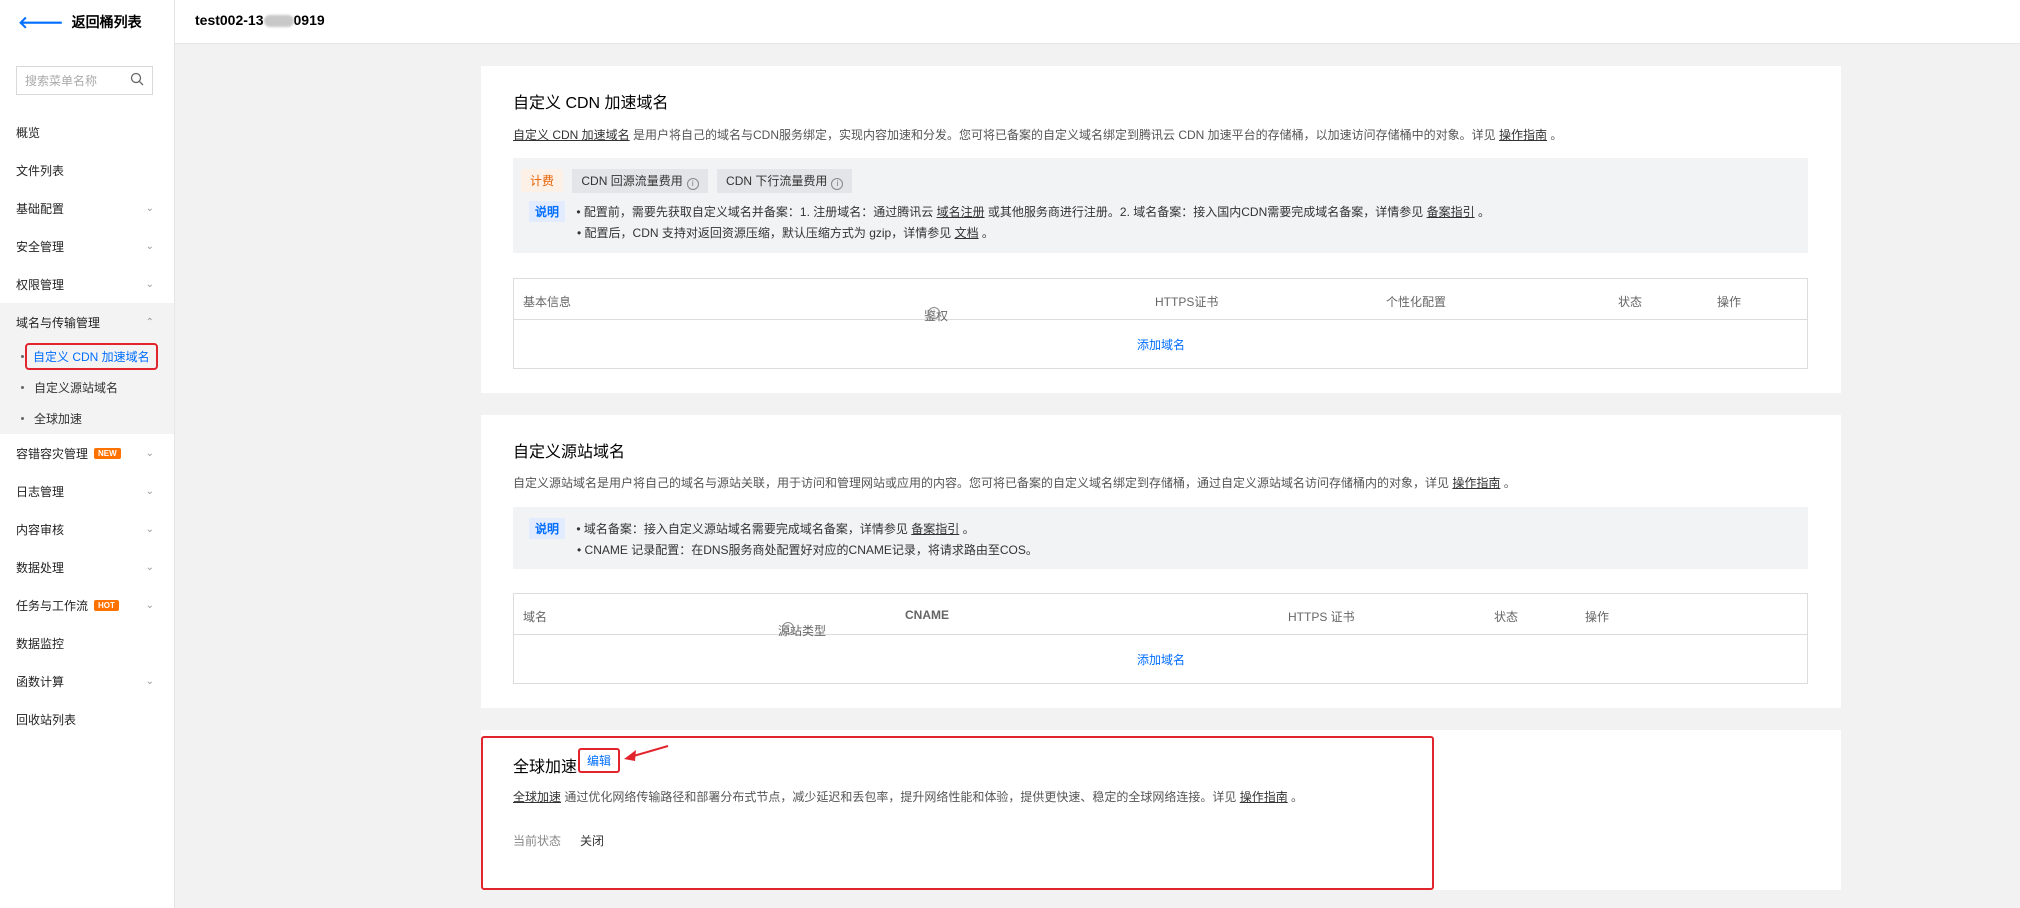 The width and height of the screenshot is (2020, 908). What do you see at coordinates (46, 719) in the screenshot?
I see `sidebar-item-label: 回收站列表` at bounding box center [46, 719].